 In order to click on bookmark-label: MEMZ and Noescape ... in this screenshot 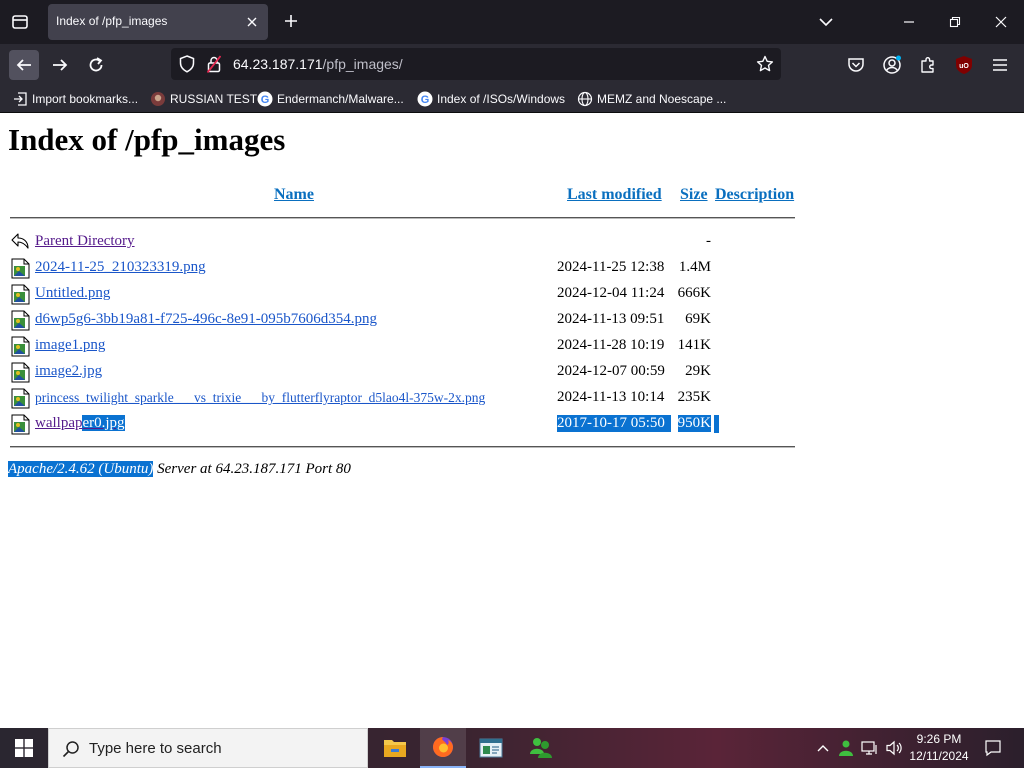, I will do `click(662, 99)`.